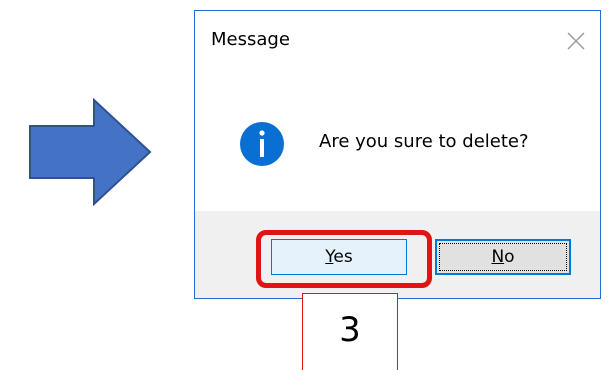  I want to click on arrow-right-icon, so click(90, 152).